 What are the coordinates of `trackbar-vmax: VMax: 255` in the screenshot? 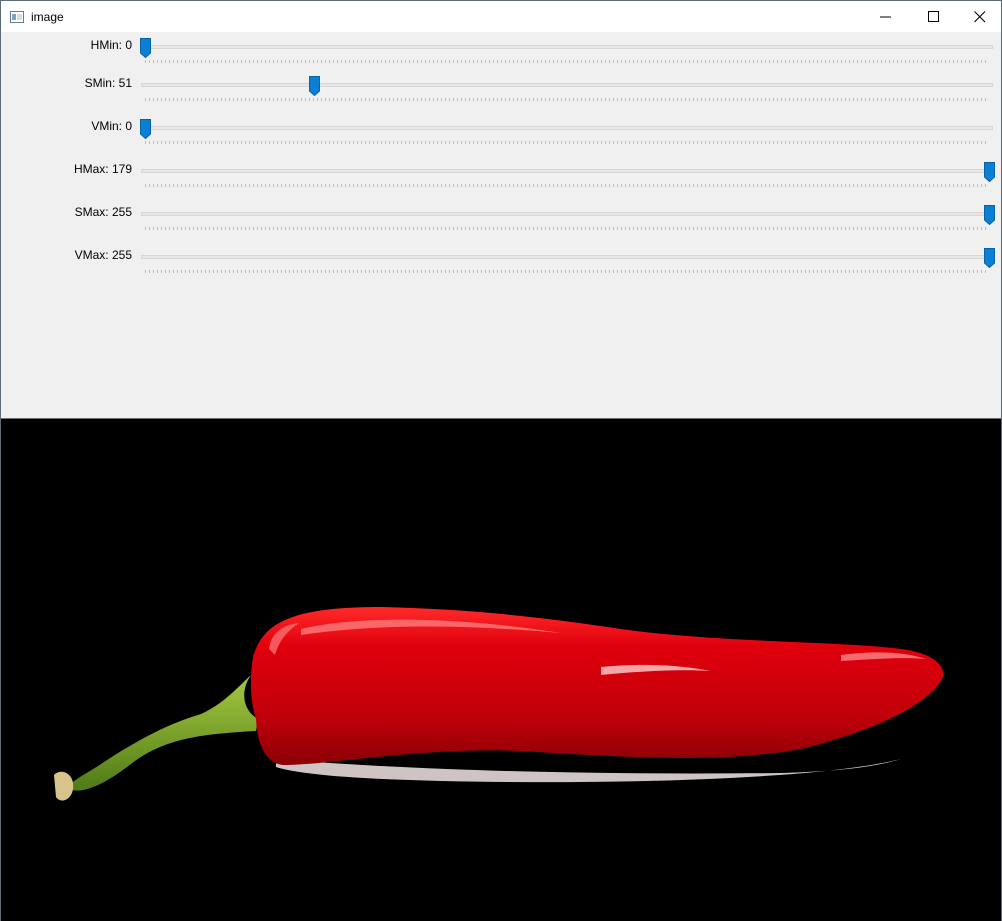 It's located at (501, 258).